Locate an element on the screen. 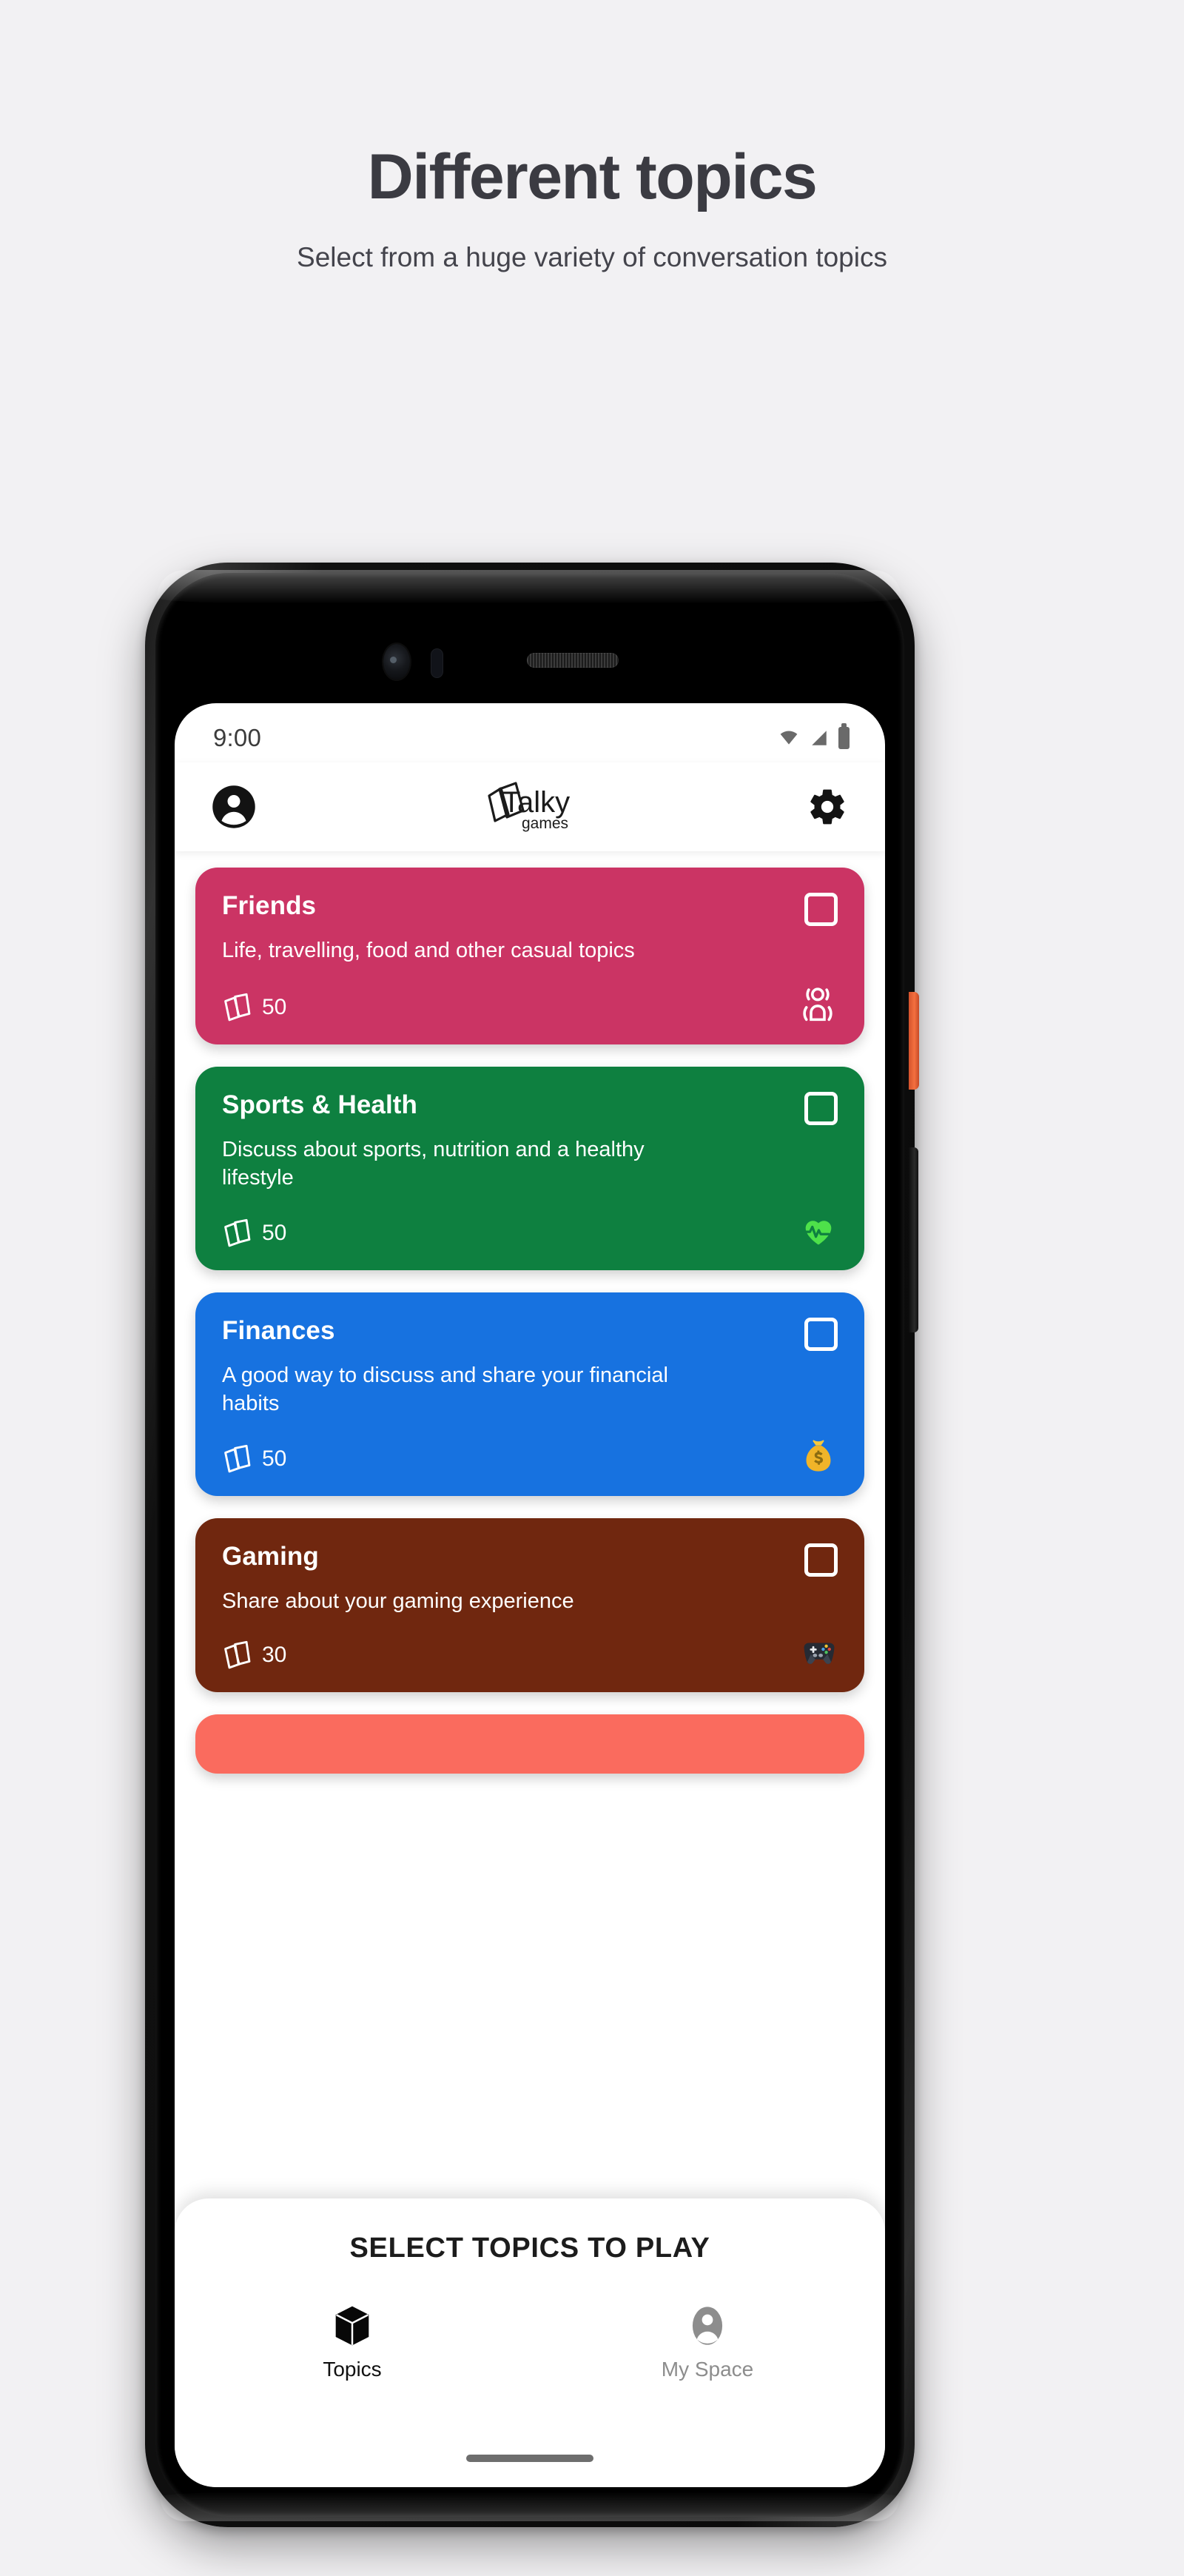 This screenshot has height=2576, width=1184. topic-count-value: 30 is located at coordinates (274, 1655).